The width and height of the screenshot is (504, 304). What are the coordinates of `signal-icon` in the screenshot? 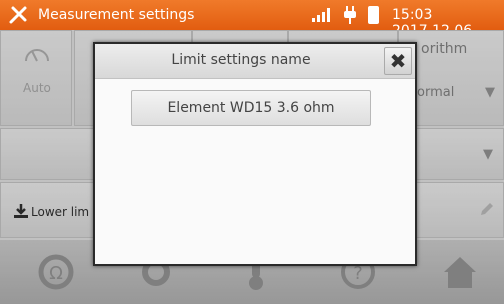 It's located at (321, 15).